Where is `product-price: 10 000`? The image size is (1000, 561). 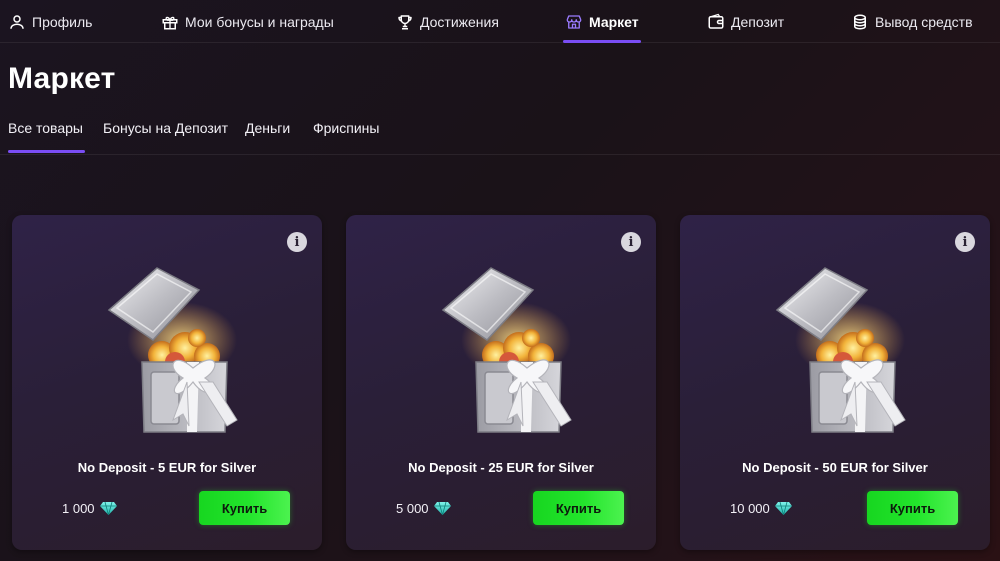 product-price: 10 000 is located at coordinates (761, 508).